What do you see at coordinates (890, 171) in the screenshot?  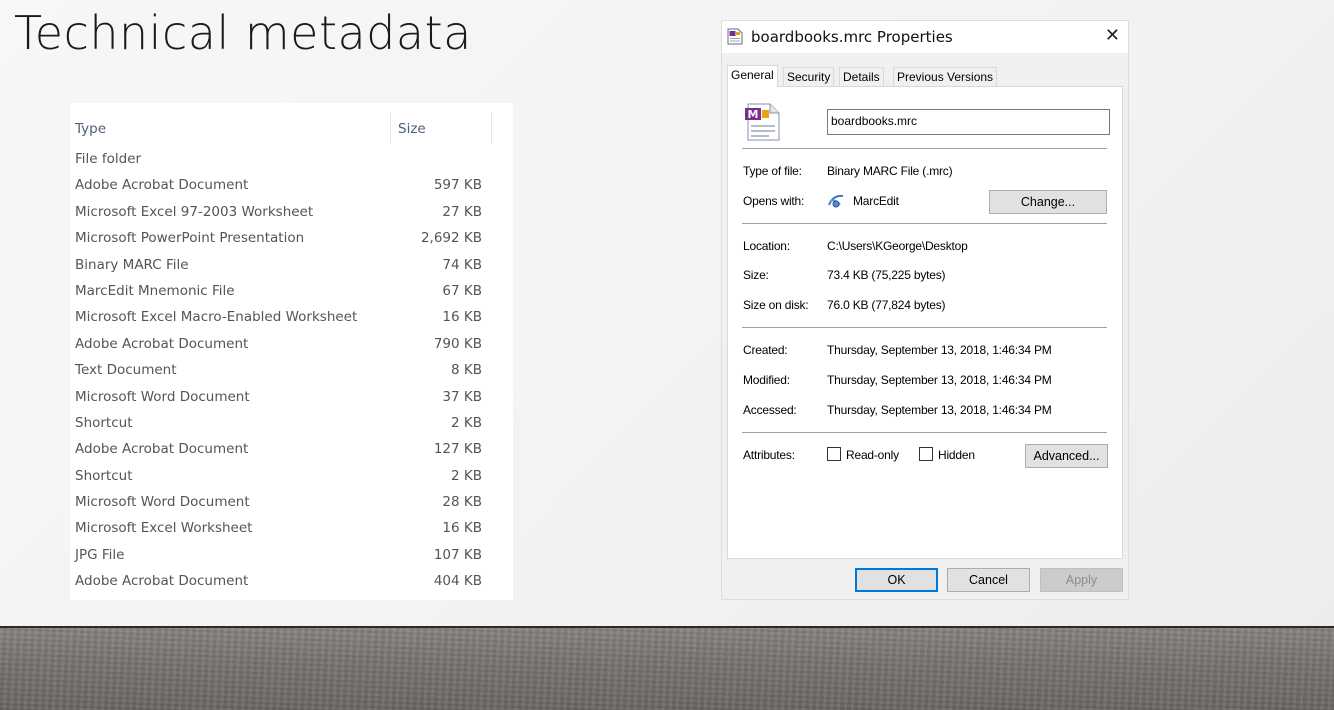 I see `type-of-file-value: Binary MARC File (.mrc)` at bounding box center [890, 171].